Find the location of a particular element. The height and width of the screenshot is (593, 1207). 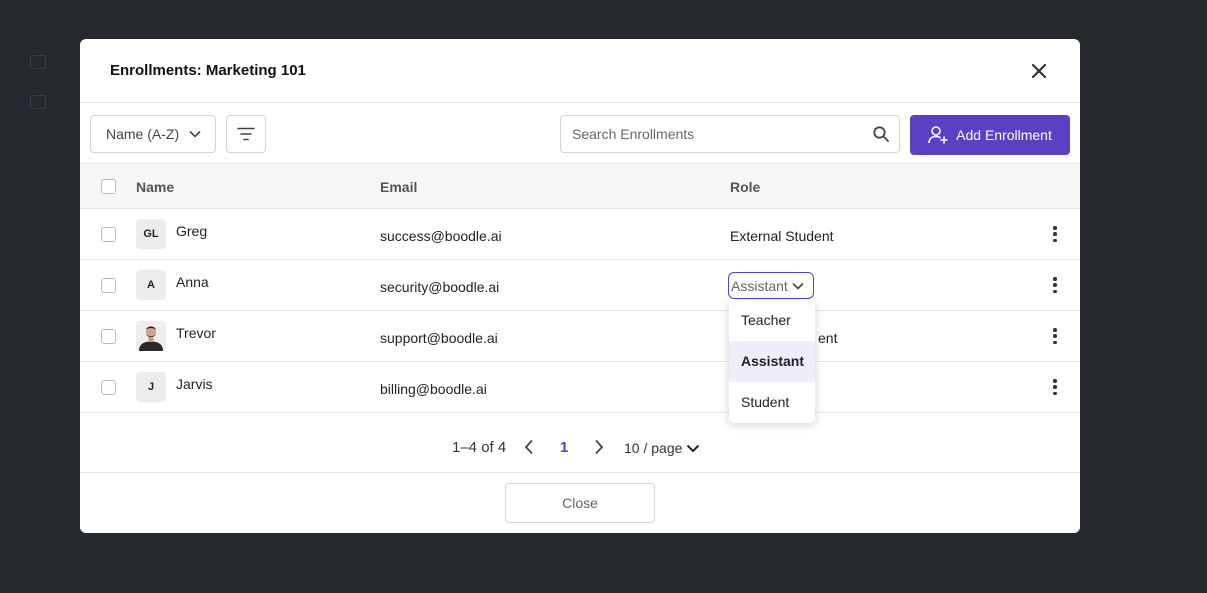

row-email: security@boodle.ai is located at coordinates (440, 287).